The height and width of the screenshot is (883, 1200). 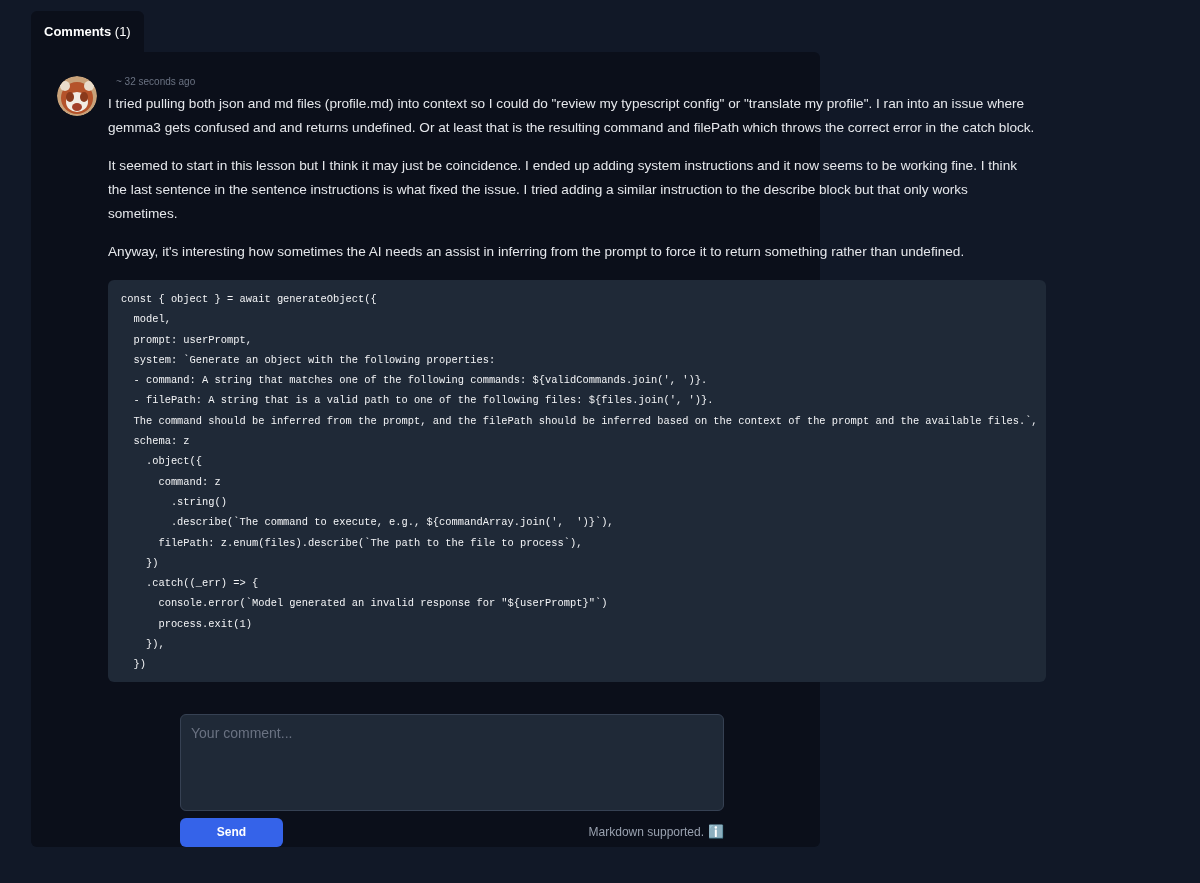 What do you see at coordinates (646, 833) in the screenshot?
I see `markdown-hint: Markdown supported.` at bounding box center [646, 833].